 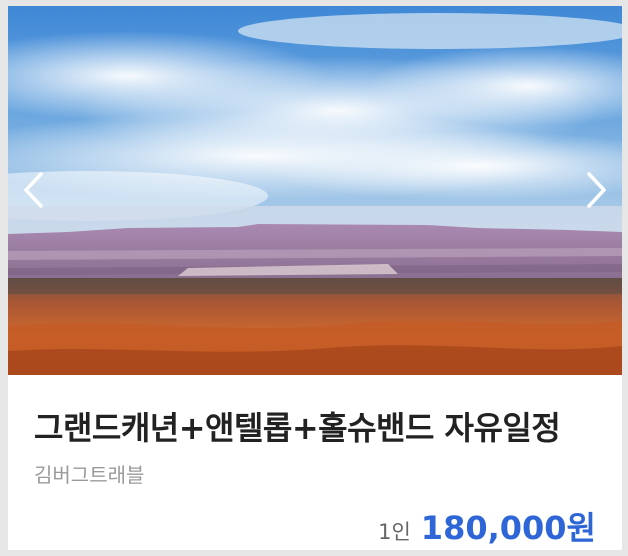 I want to click on price-row: 1인 180,000원, so click(x=487, y=526).